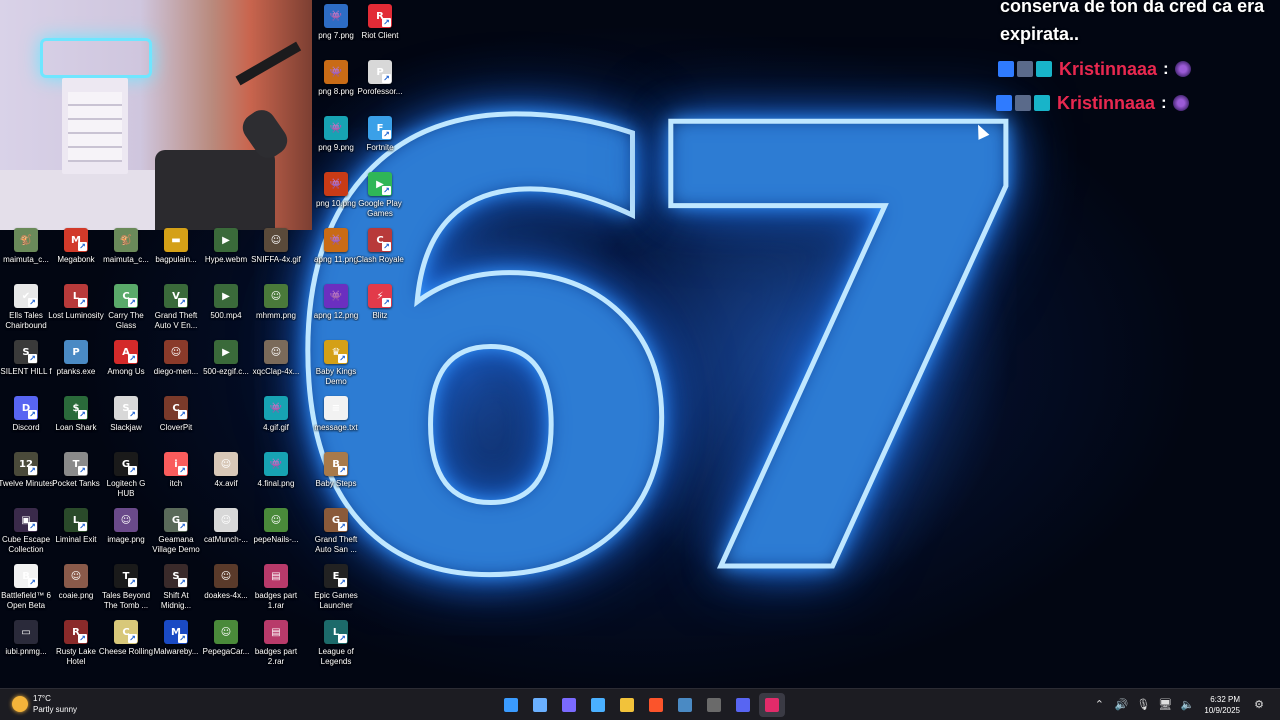 The width and height of the screenshot is (1280, 720). I want to click on clock: 6:32 PM 10/9/2025, so click(1222, 705).